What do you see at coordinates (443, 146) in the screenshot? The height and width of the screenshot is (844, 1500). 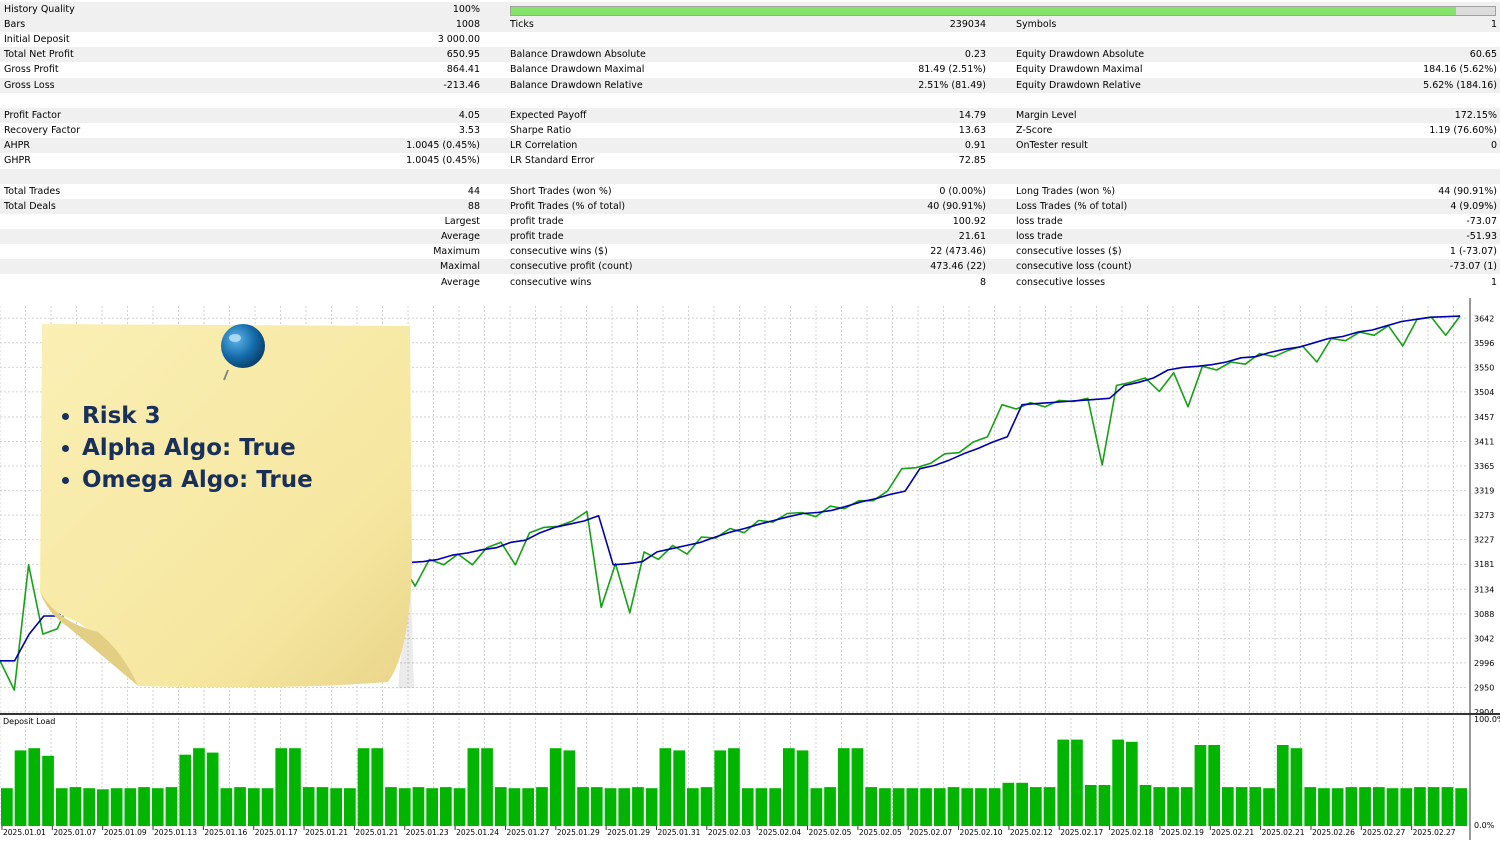 I see `stat-value: 1.0045 (0.45%)` at bounding box center [443, 146].